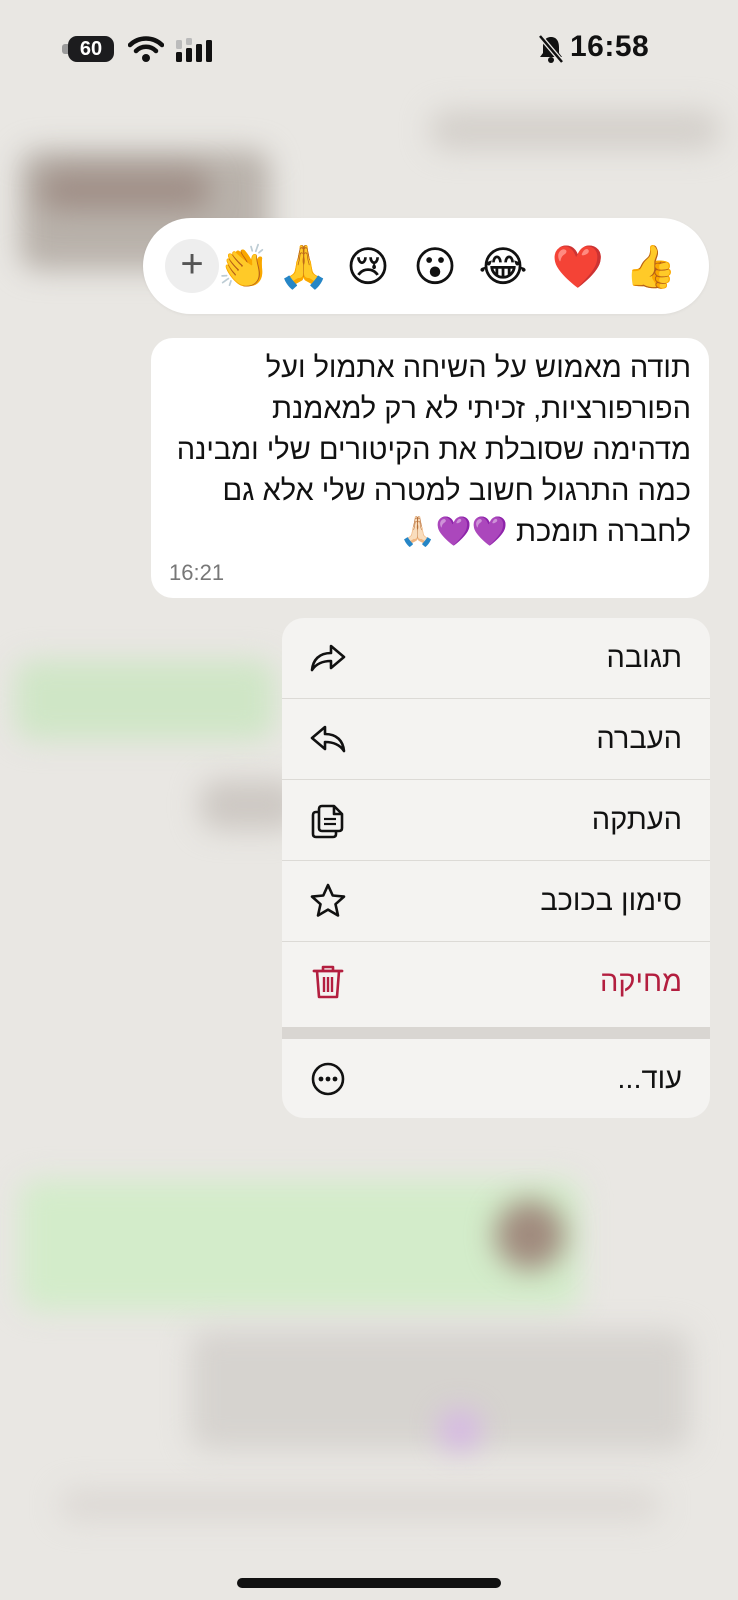 This screenshot has width=738, height=1600. What do you see at coordinates (610, 46) in the screenshot?
I see `status-time: 16:58` at bounding box center [610, 46].